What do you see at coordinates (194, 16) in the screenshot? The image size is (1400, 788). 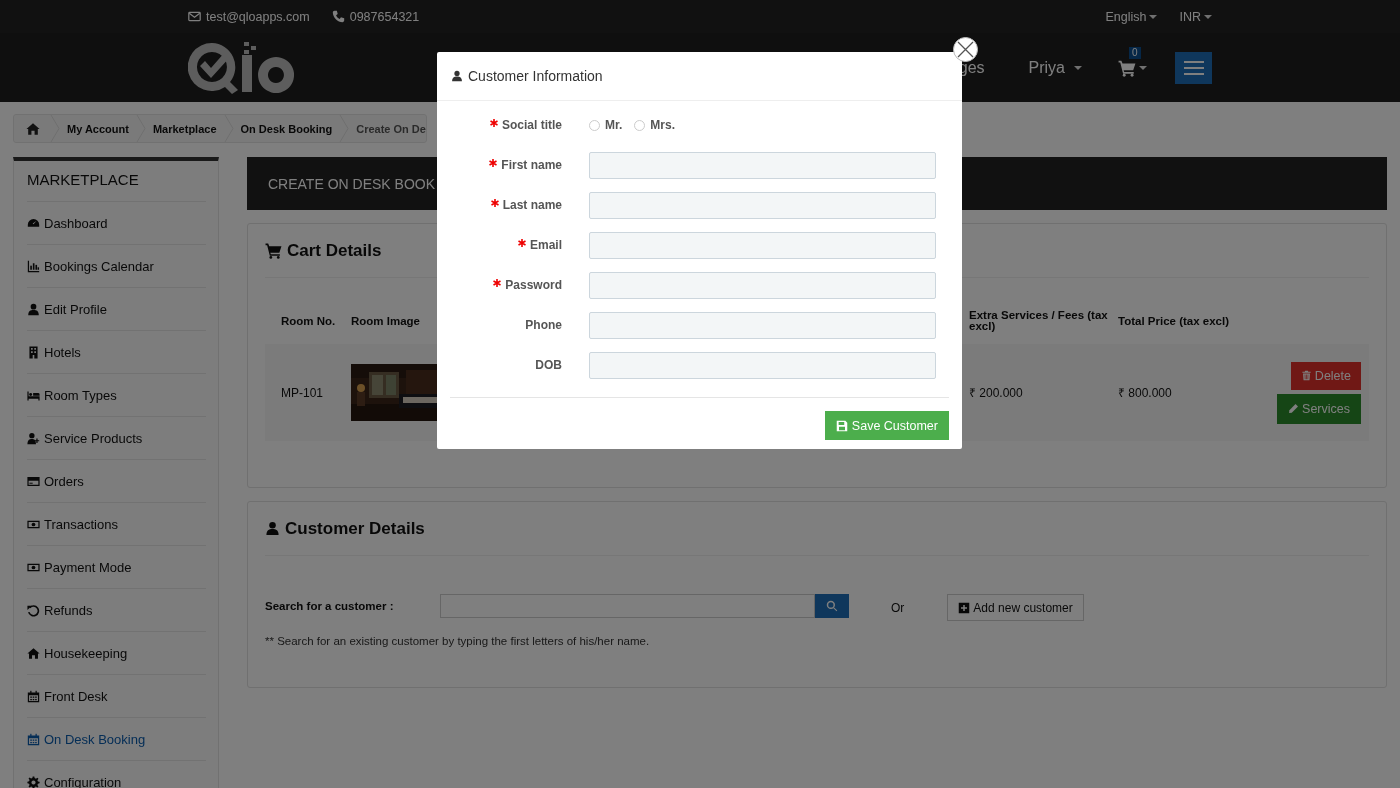 I see `envelope-icon` at bounding box center [194, 16].